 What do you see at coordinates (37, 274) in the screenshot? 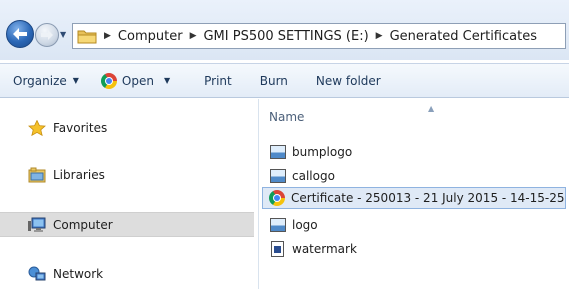
I see `network-icon` at bounding box center [37, 274].